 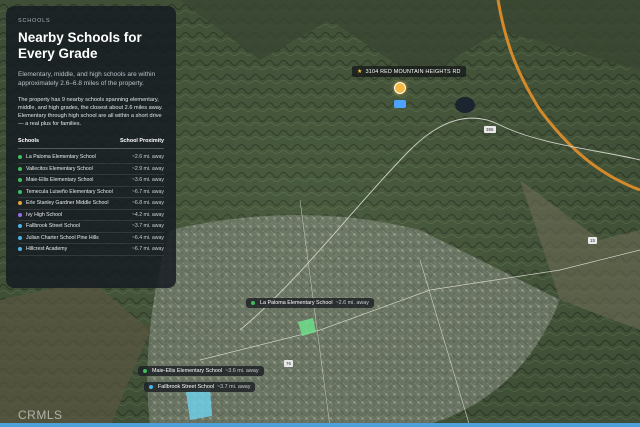 What do you see at coordinates (147, 157) in the screenshot?
I see `school-distance: ~2.6 mi. away` at bounding box center [147, 157].